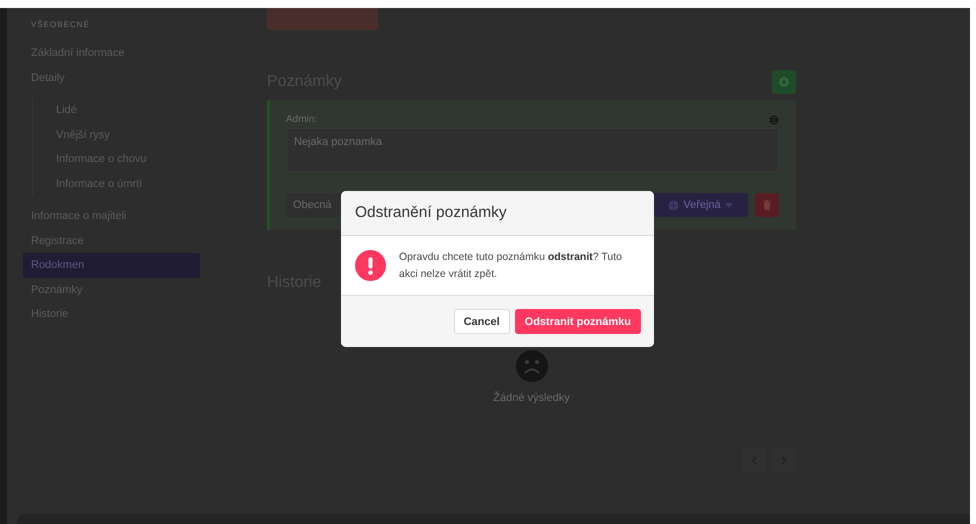 The height and width of the screenshot is (524, 976). I want to click on note-text-field: Nejaka poznamka, so click(532, 150).